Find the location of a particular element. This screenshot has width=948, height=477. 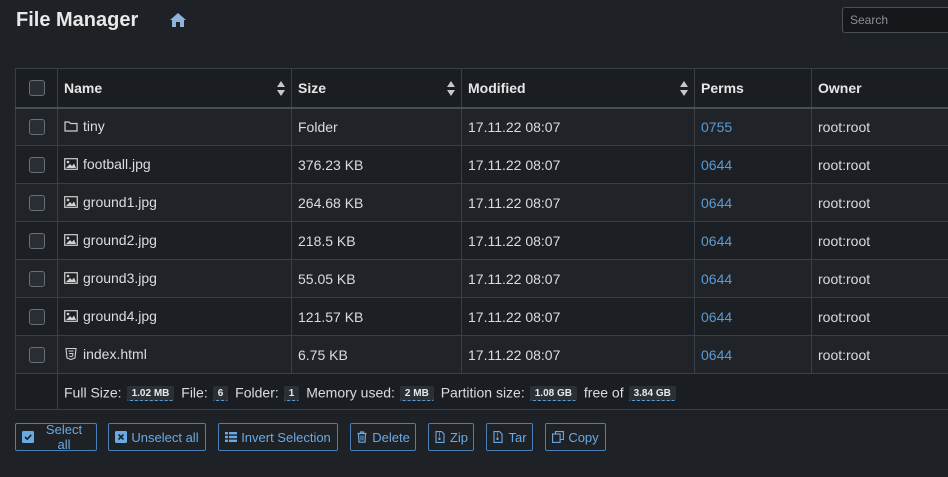

file-count-label: File: is located at coordinates (194, 392).